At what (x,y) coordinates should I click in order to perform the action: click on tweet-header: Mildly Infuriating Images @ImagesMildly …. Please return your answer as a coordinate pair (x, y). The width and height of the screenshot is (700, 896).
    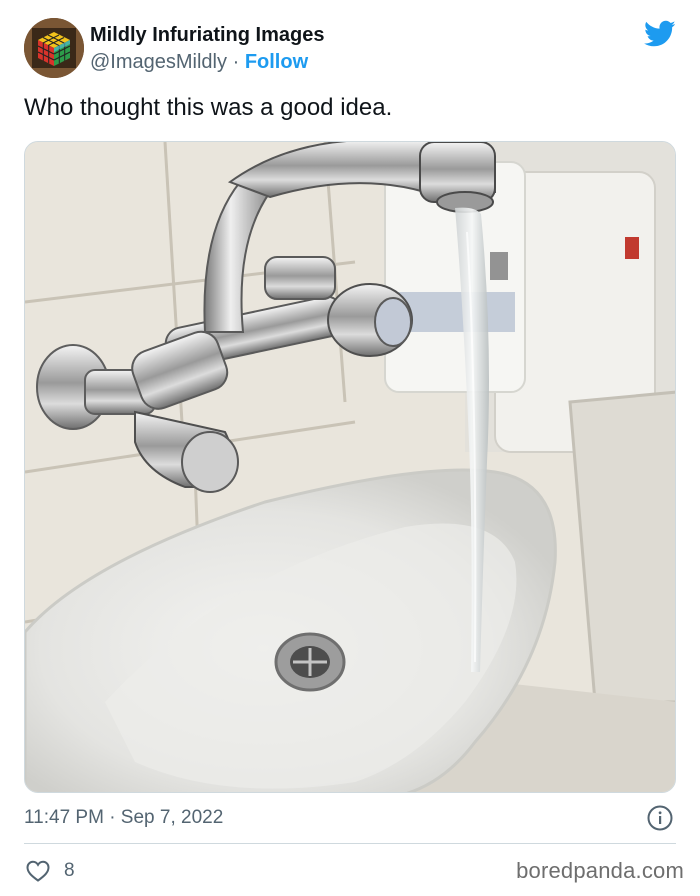
    Looking at the image, I should click on (354, 49).